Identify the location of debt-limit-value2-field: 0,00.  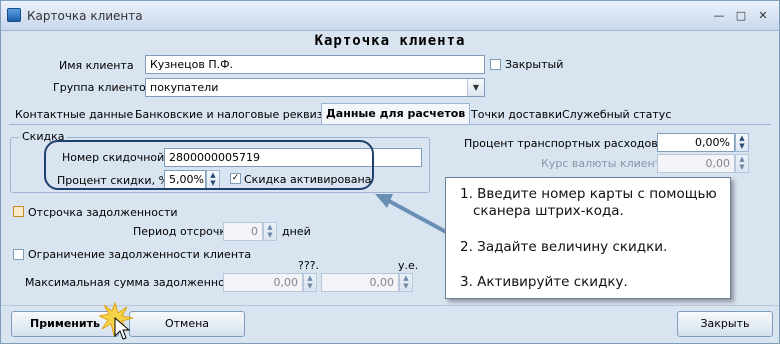
(360, 282).